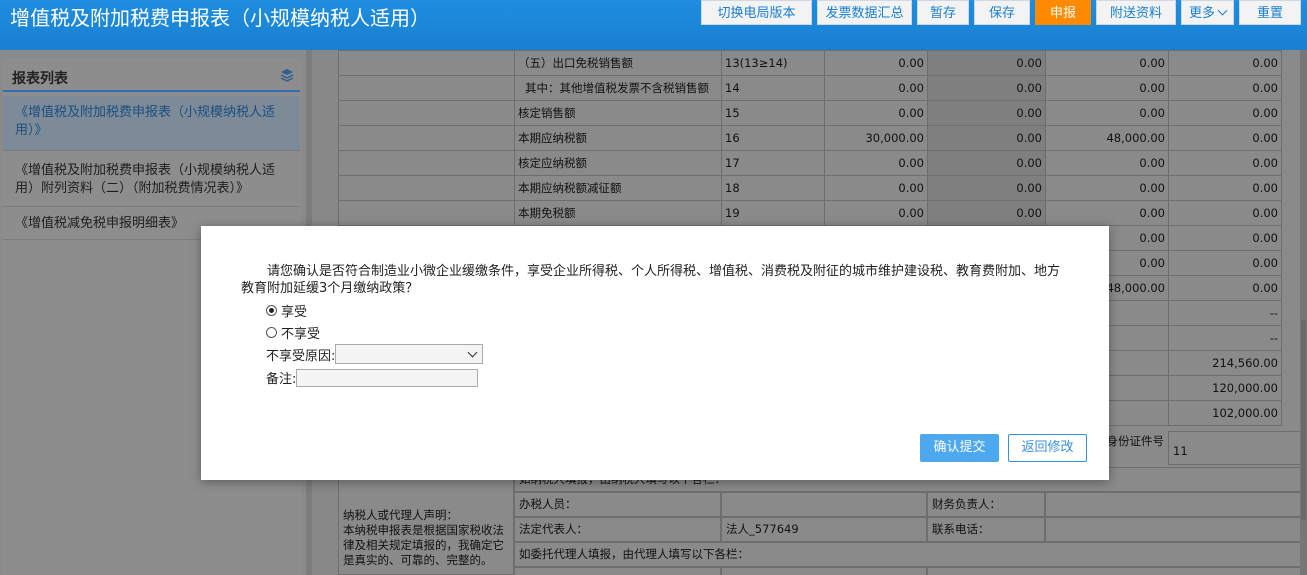 The image size is (1307, 575). I want to click on table-row: 本期免税额 19 0.00 0.00 0.00 0.00, so click(810, 213).